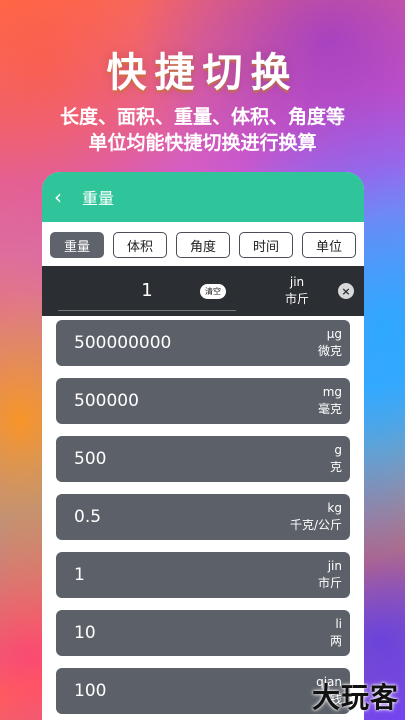 Image resolution: width=405 pixels, height=720 pixels. I want to click on category-tabs: 重量 体积 角度 时间 单位, so click(203, 244).